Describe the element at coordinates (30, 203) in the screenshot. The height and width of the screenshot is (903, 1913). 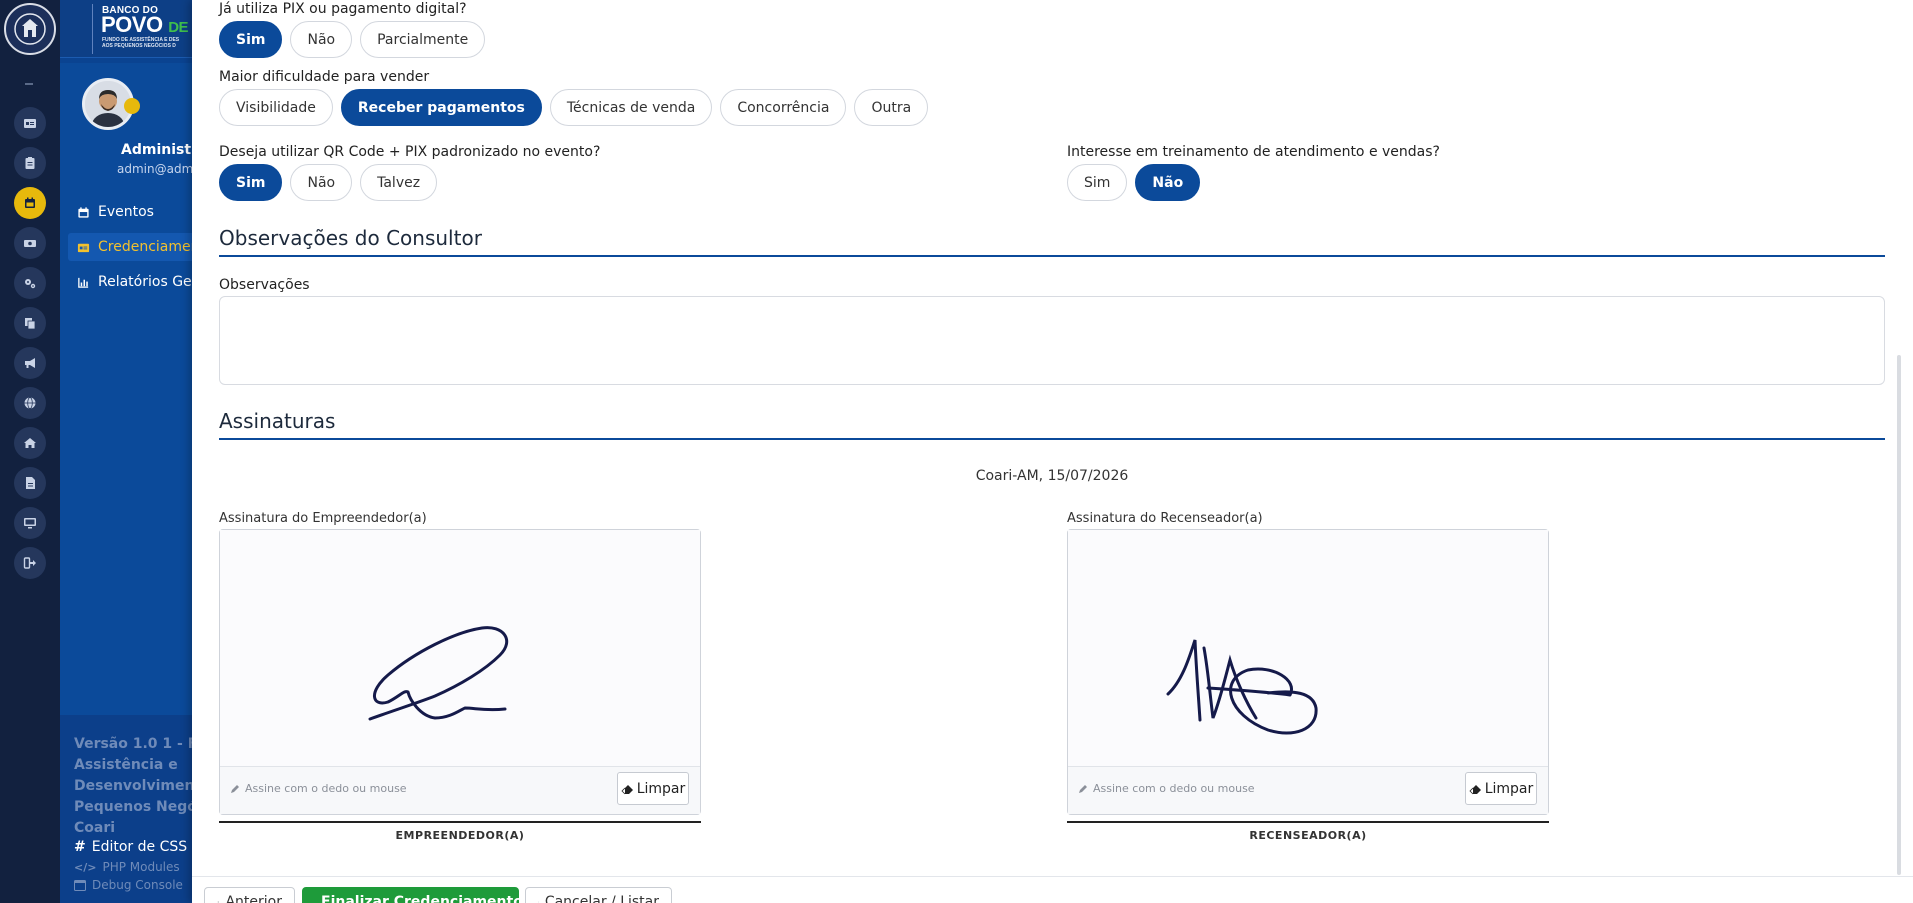
I see `rail-calendar-icon` at that location.